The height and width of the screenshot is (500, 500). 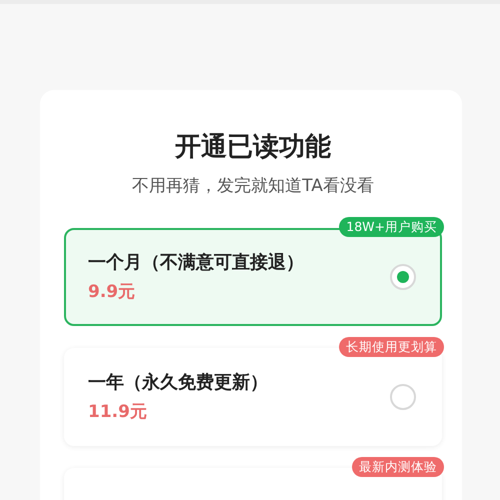 I want to click on plan-price: 11.9元, so click(x=118, y=412).